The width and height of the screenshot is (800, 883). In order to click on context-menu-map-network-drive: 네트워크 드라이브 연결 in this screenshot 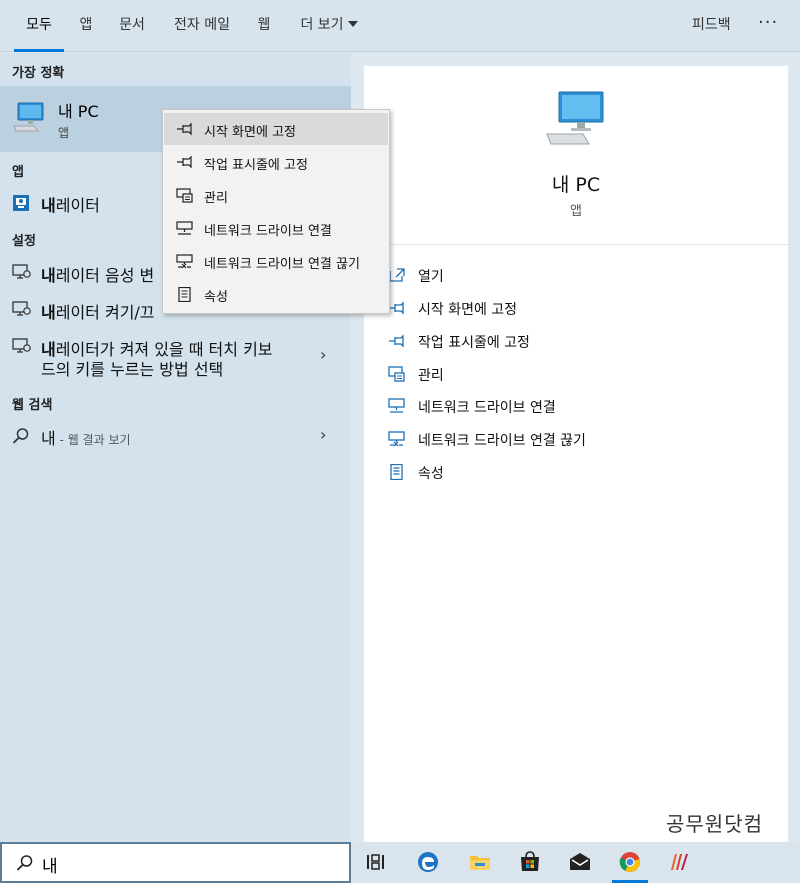, I will do `click(276, 228)`.